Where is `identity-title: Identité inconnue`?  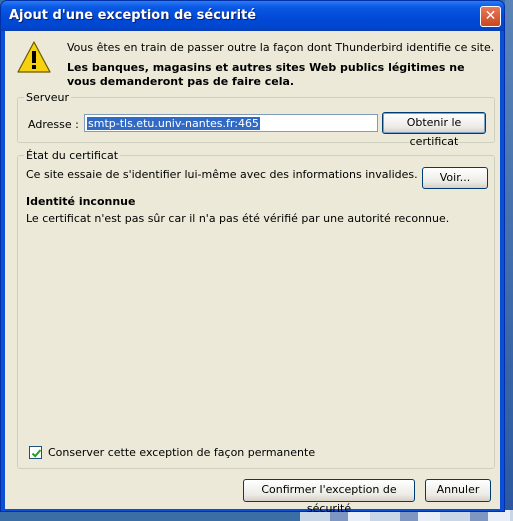 identity-title: Identité inconnue is located at coordinates (81, 201).